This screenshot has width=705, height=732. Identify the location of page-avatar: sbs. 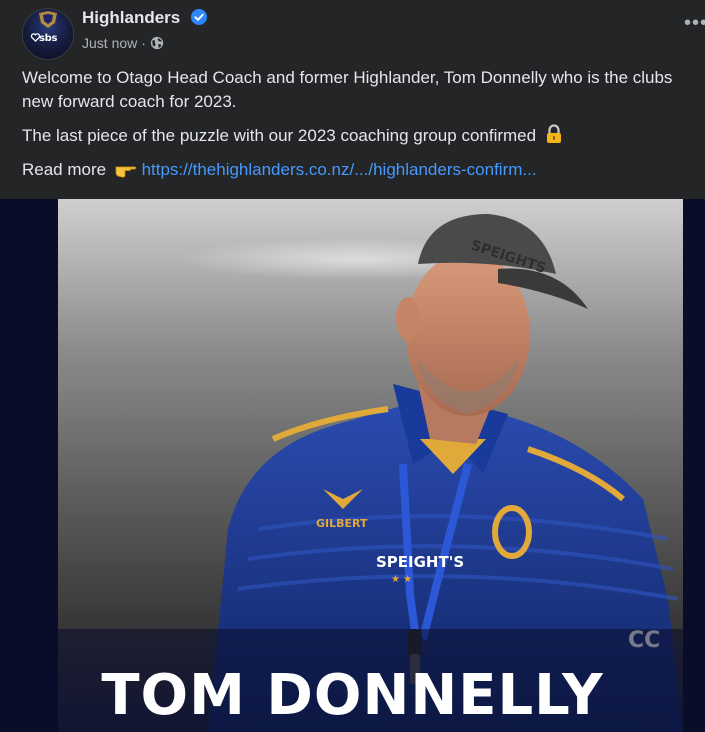
(48, 34).